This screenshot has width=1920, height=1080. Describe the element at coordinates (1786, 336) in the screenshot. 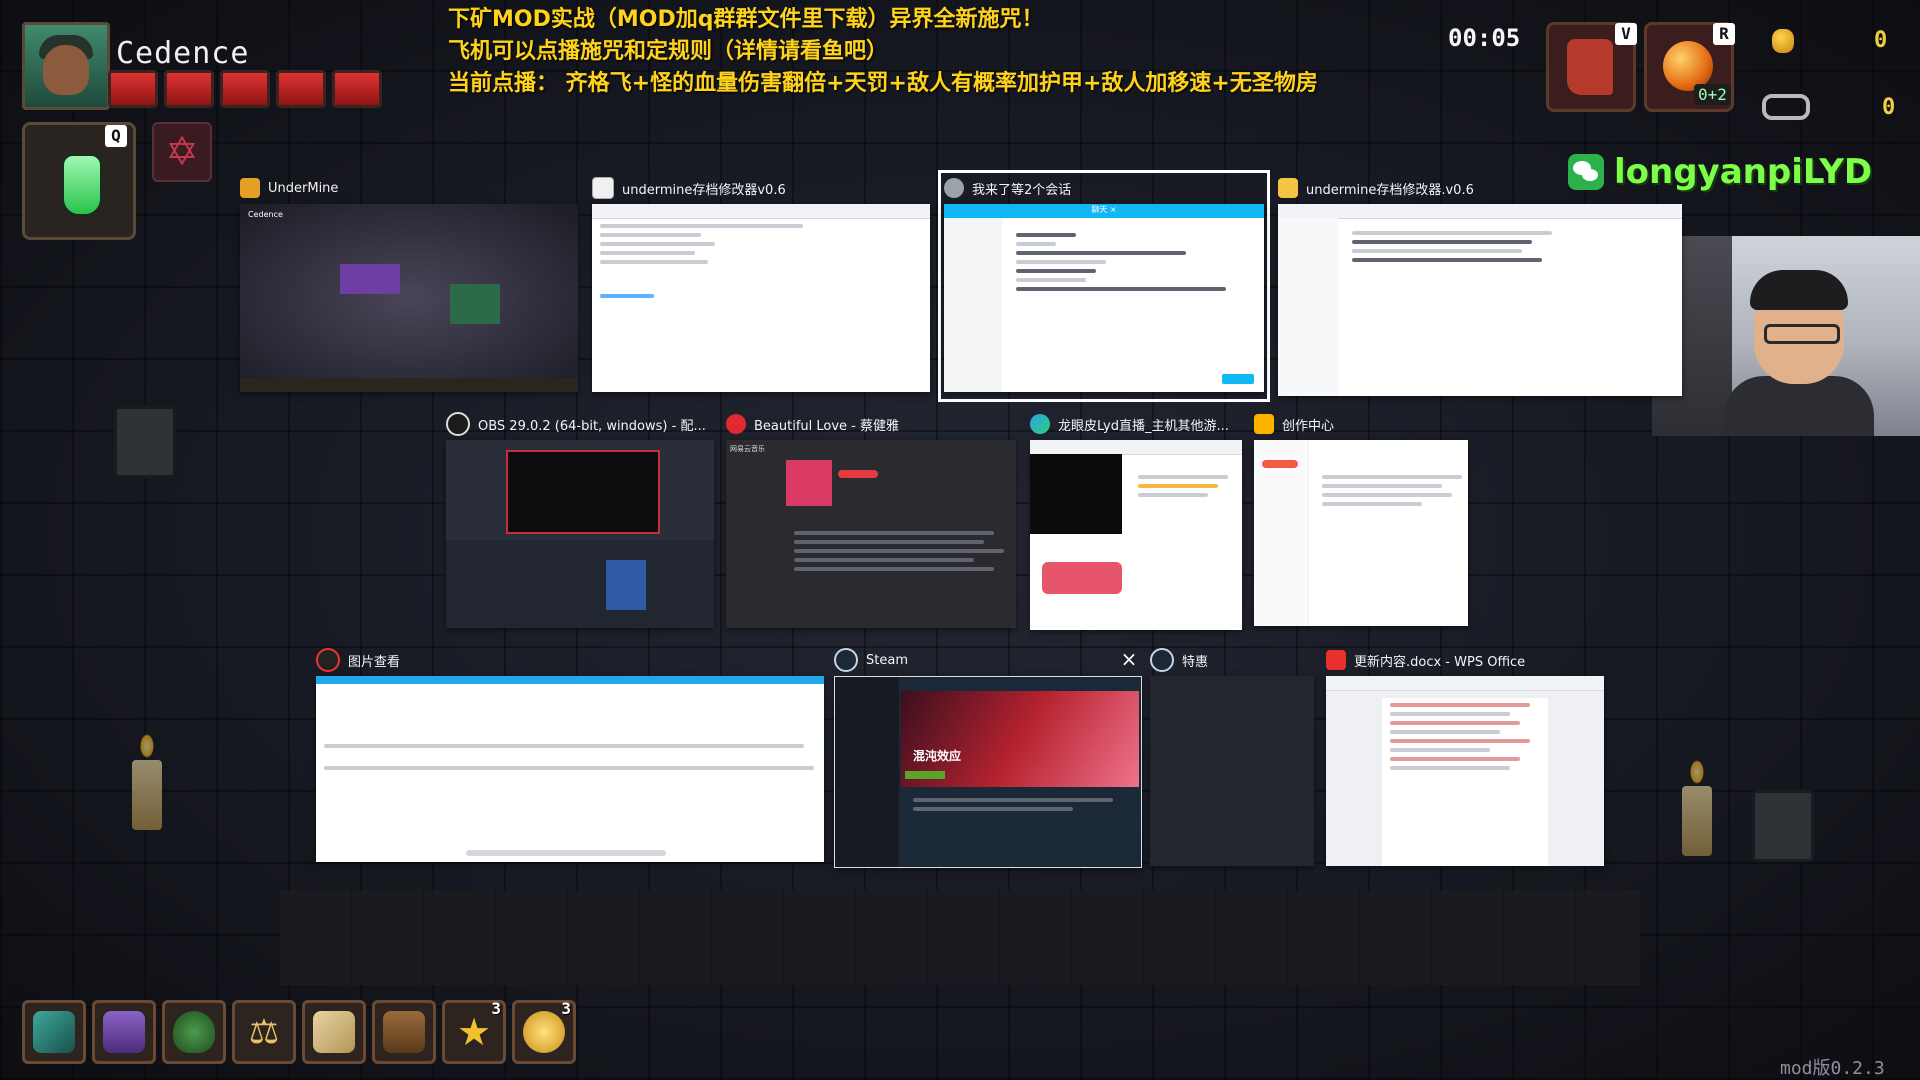

I see `streamer-webcam` at that location.